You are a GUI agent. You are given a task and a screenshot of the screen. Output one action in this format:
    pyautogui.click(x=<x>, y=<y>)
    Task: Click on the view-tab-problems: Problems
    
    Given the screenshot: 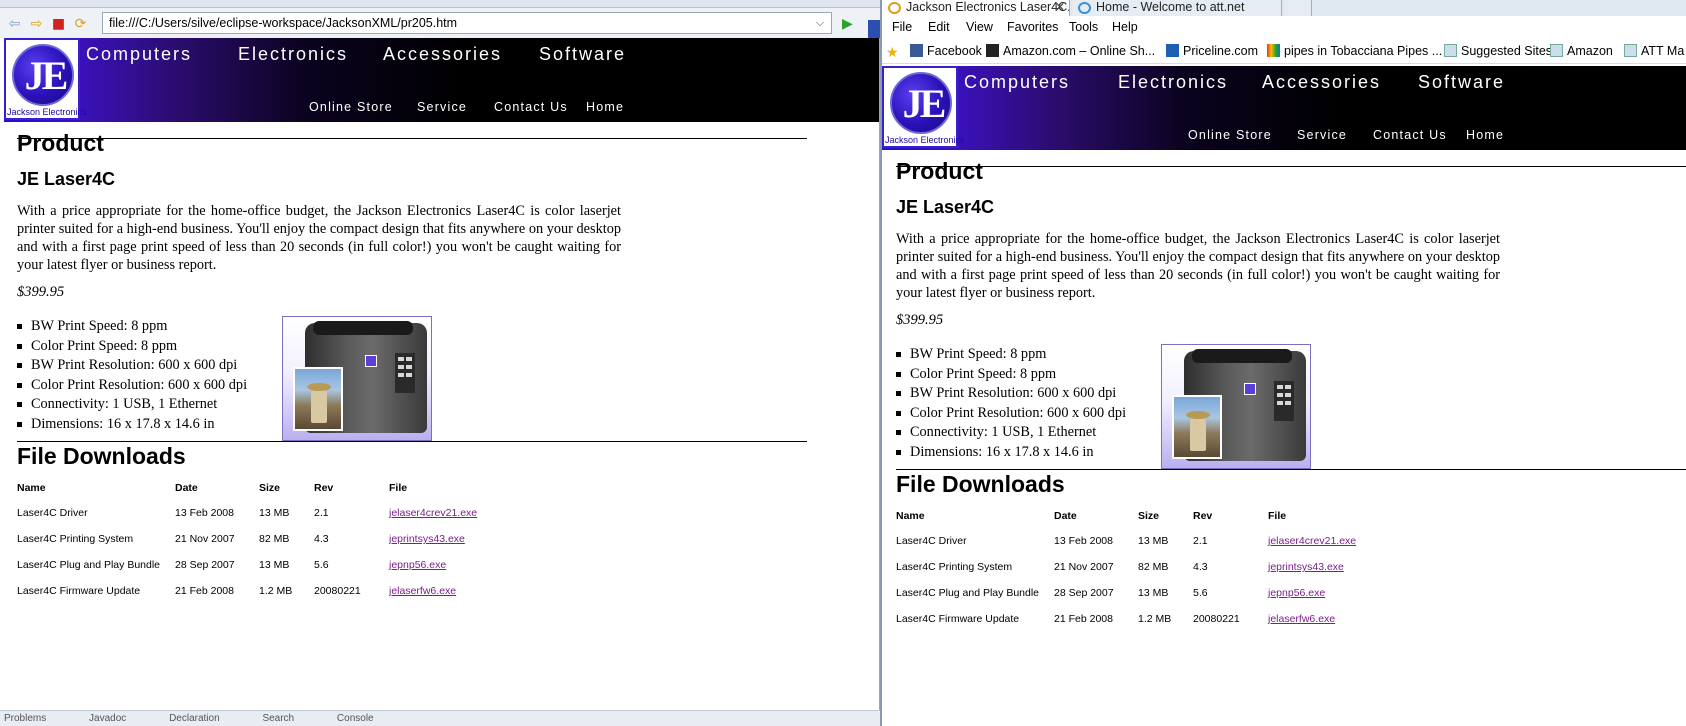 What is the action you would take?
    pyautogui.click(x=25, y=718)
    